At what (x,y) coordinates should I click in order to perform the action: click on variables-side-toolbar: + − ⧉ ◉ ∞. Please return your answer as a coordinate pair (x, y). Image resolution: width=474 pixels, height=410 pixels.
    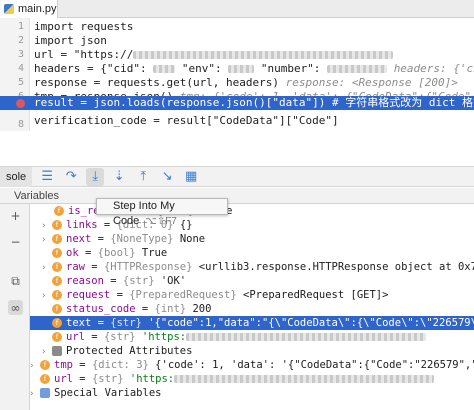
    Looking at the image, I should click on (15, 307).